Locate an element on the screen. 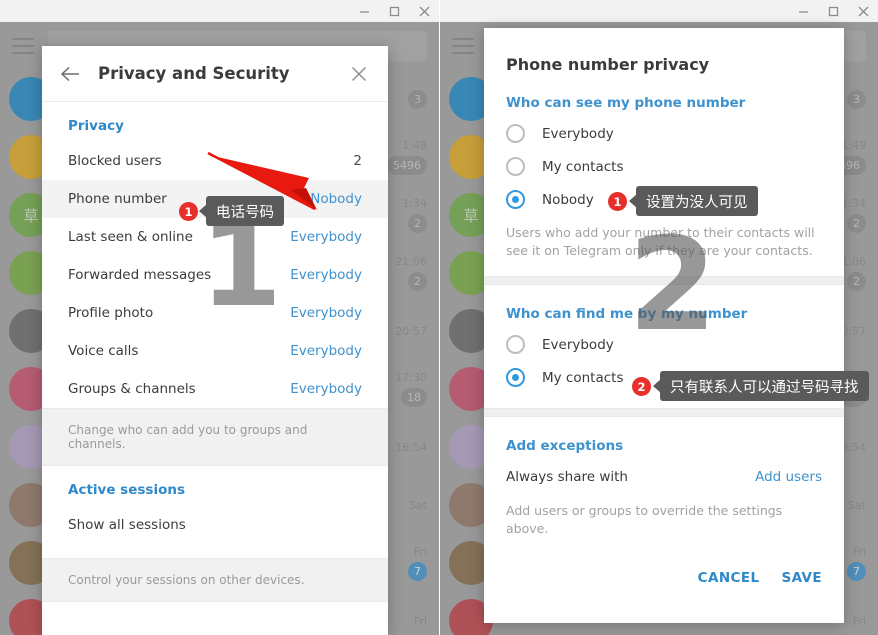  annotation-badge-my-contacts: 2 is located at coordinates (641, 386).